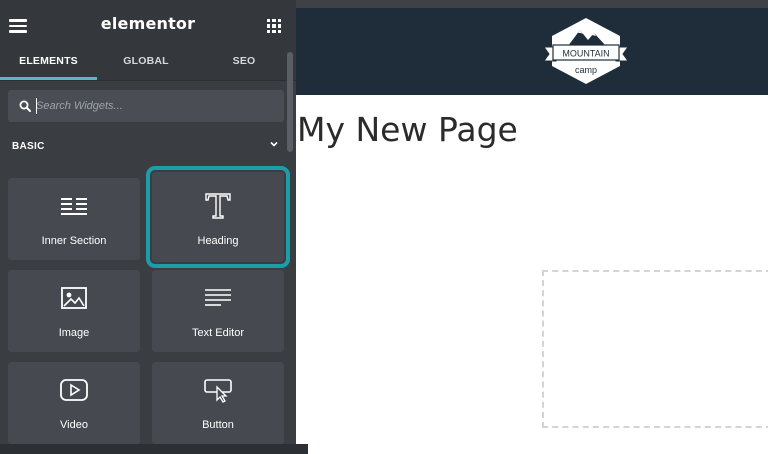 The image size is (768, 454). I want to click on video-icon, so click(74, 390).